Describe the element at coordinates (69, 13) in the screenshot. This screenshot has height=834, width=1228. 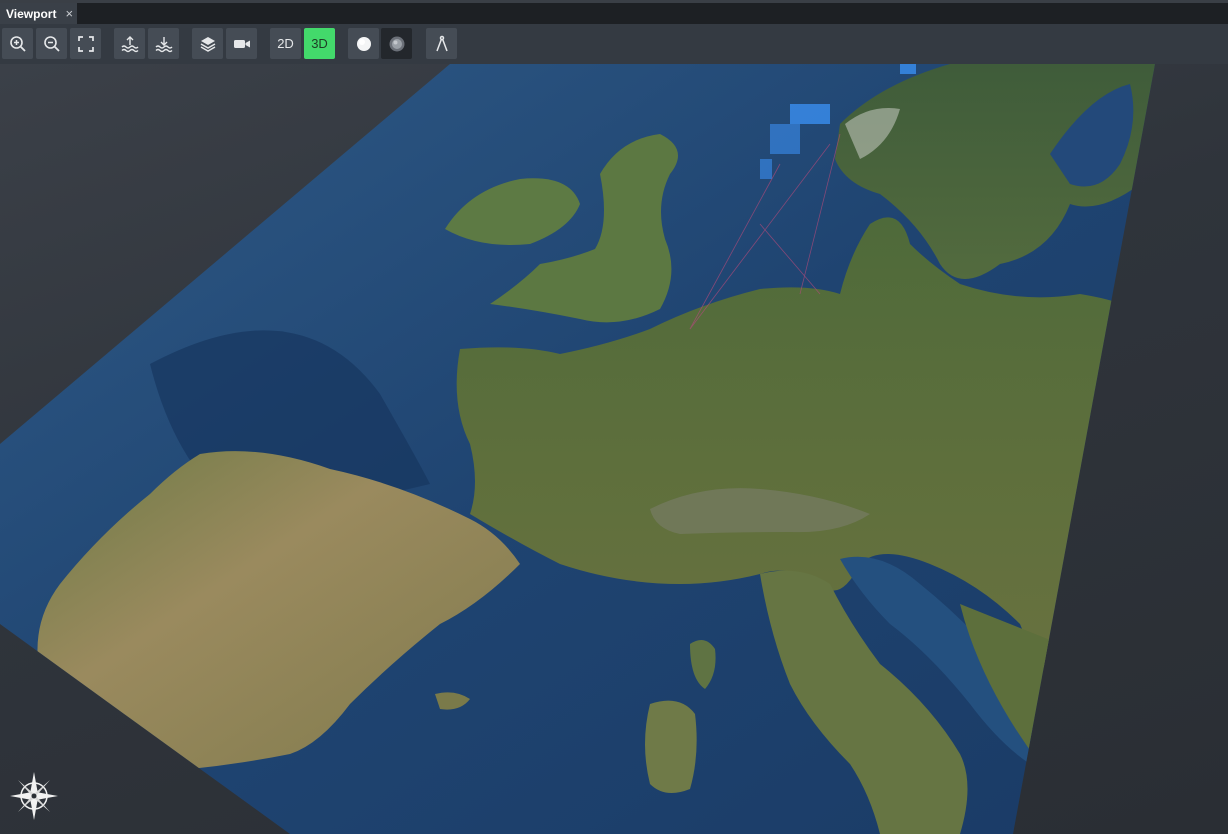
I see `close-icon: ×` at that location.